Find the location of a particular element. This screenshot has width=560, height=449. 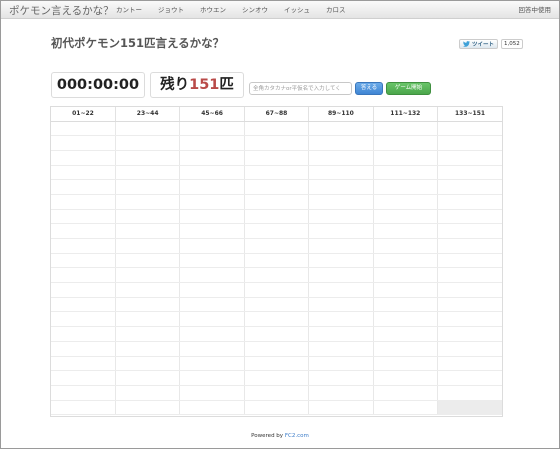

timer-display: 000:00:00 is located at coordinates (98, 85).